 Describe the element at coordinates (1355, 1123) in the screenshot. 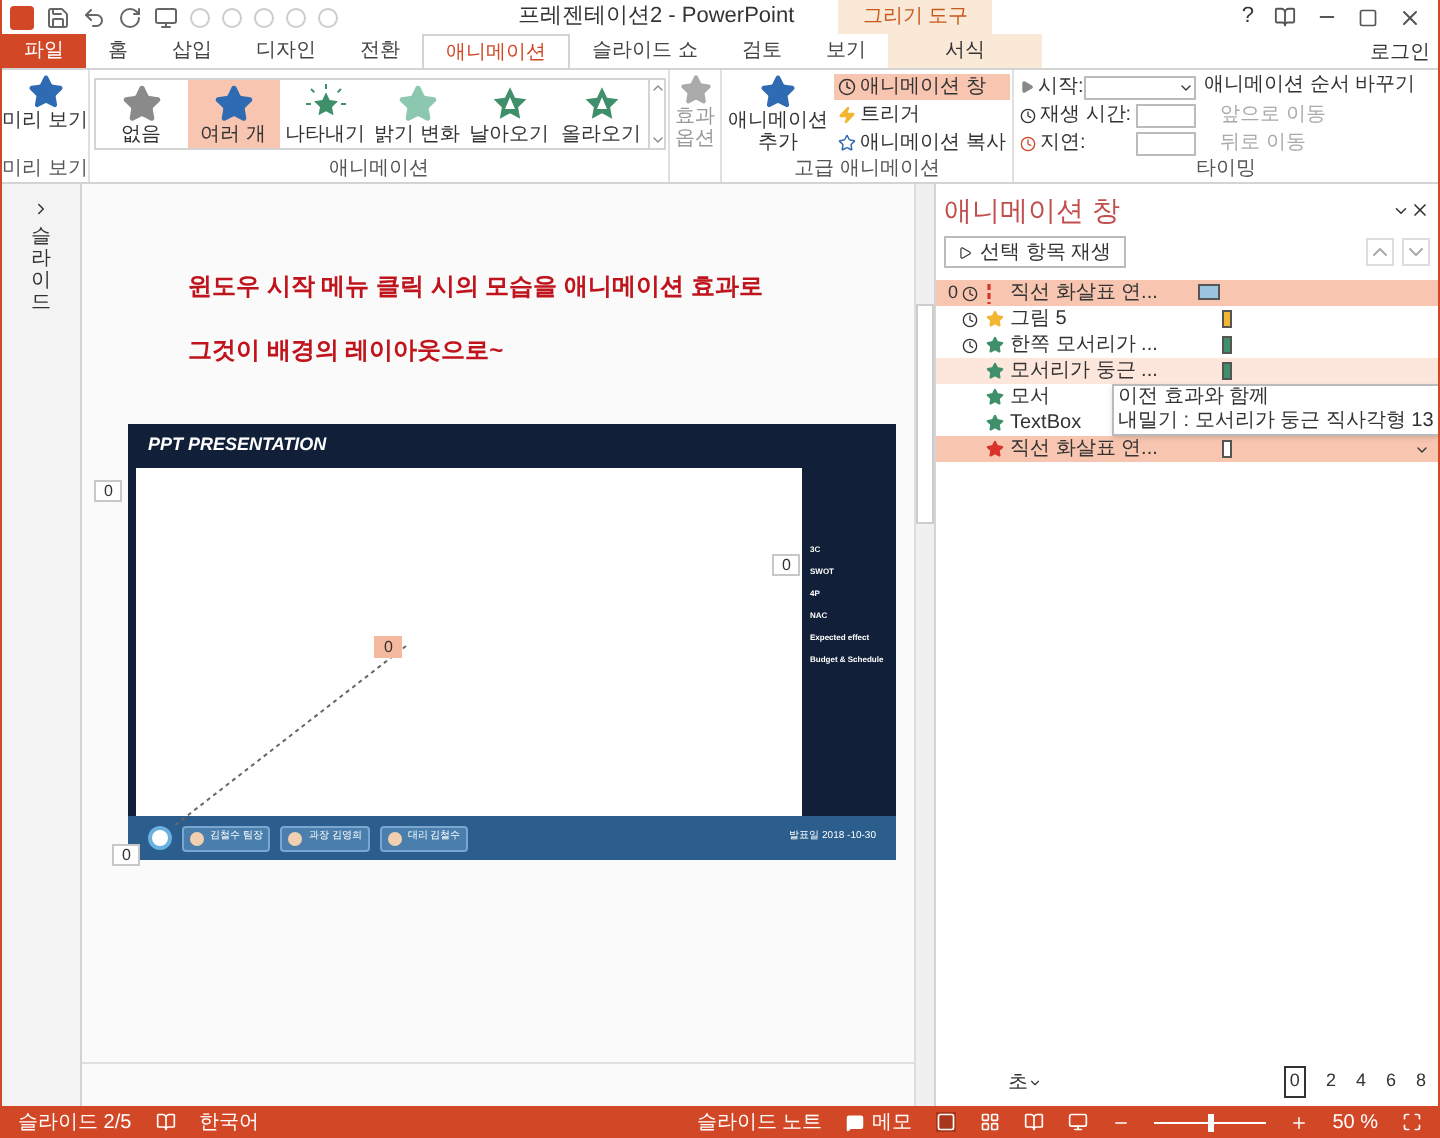

I see `zoom-level: 50 %` at that location.